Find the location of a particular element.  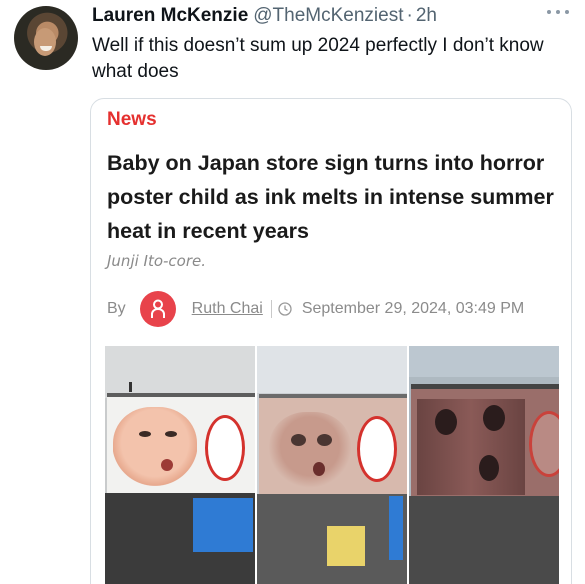

display-name: Lauren McKenzie is located at coordinates (170, 16).